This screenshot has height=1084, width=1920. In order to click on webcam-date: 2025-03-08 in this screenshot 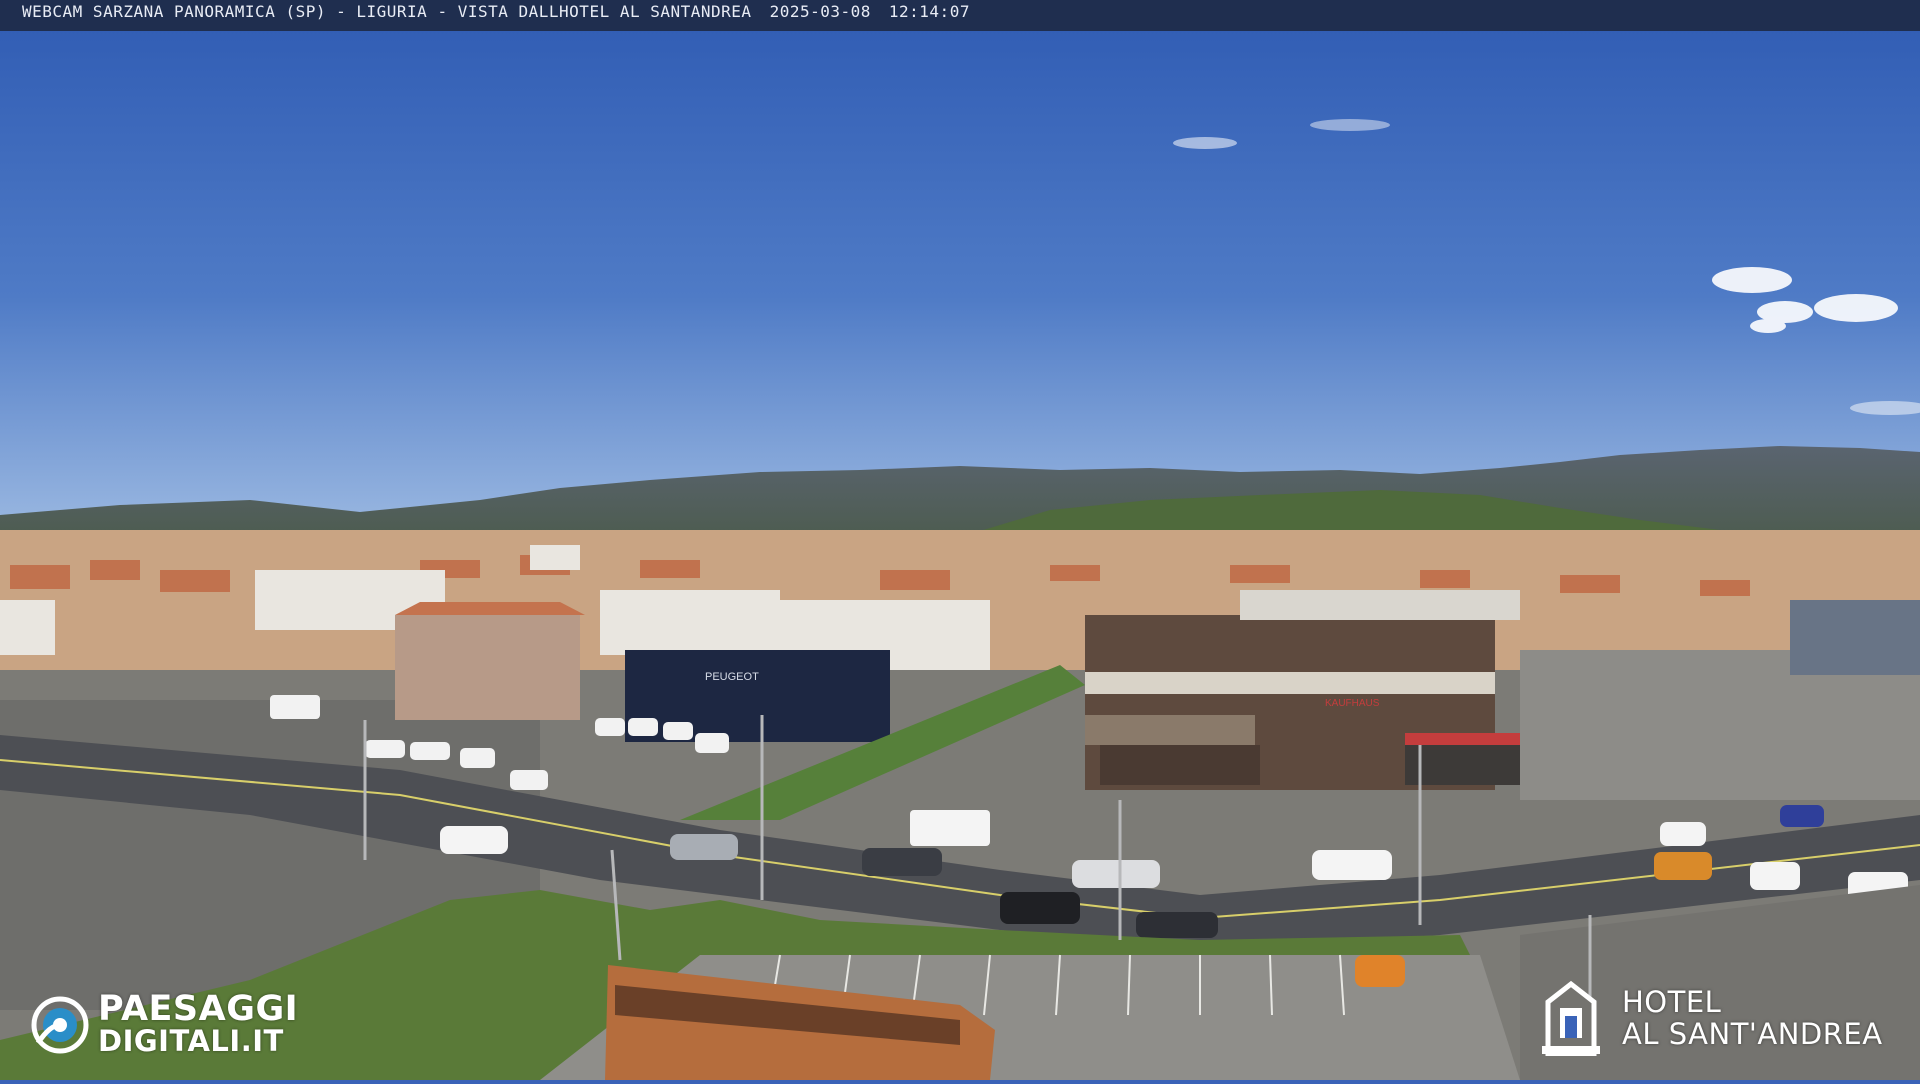, I will do `click(820, 11)`.